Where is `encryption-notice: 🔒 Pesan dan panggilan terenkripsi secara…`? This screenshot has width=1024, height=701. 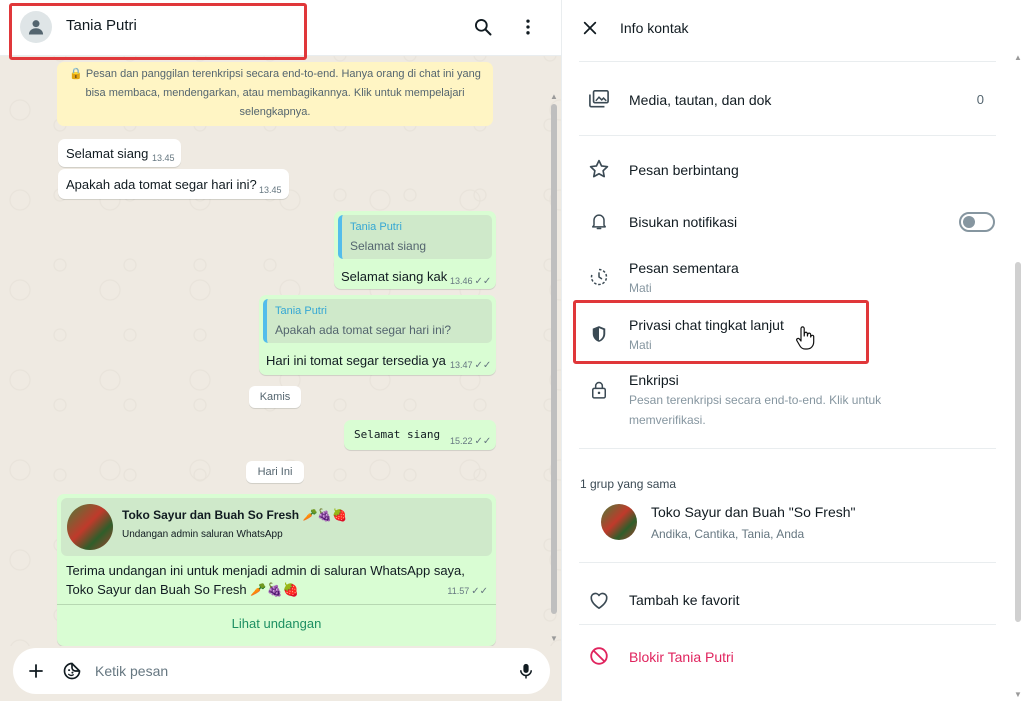
encryption-notice: 🔒 Pesan dan panggilan terenkripsi secara… is located at coordinates (275, 94).